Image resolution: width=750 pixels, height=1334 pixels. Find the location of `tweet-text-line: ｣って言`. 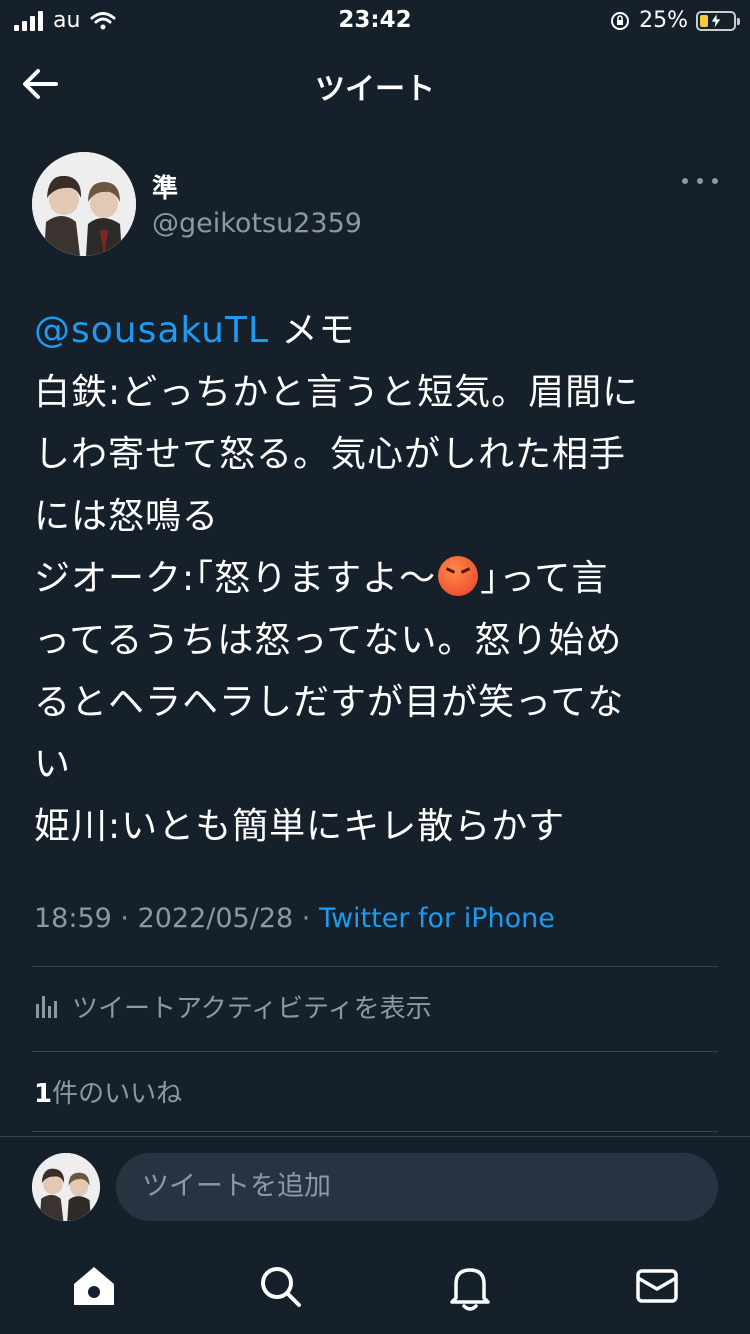

tweet-text-line: ｣って言 is located at coordinates (544, 578).